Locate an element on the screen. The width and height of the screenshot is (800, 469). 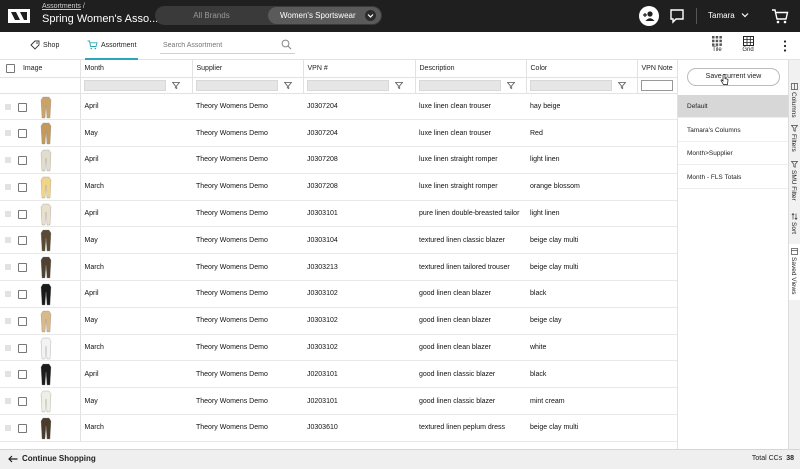
column-header-vpn-note: VPN Note is located at coordinates (657, 69).